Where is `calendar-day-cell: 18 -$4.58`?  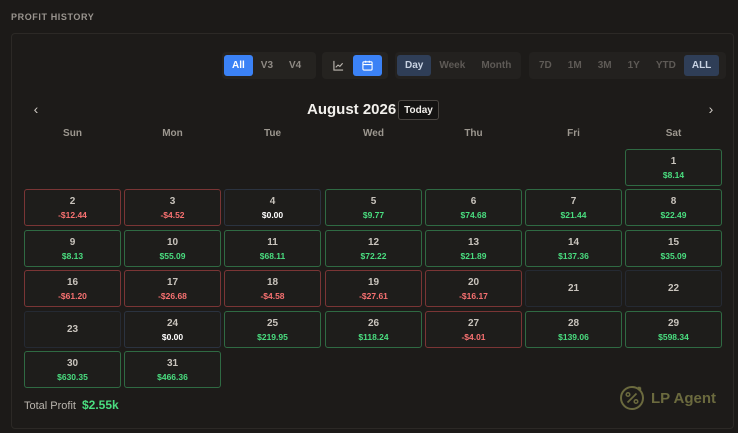
calendar-day-cell: 18 -$4.58 is located at coordinates (272, 288).